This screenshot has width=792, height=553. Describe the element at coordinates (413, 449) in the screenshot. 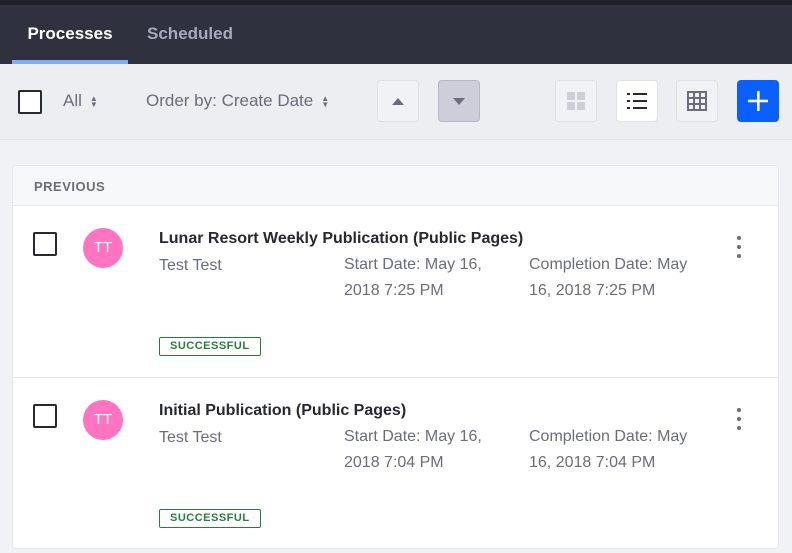

I see `process-start-date: Start Date: May 16, 2018 7:04 PM` at that location.